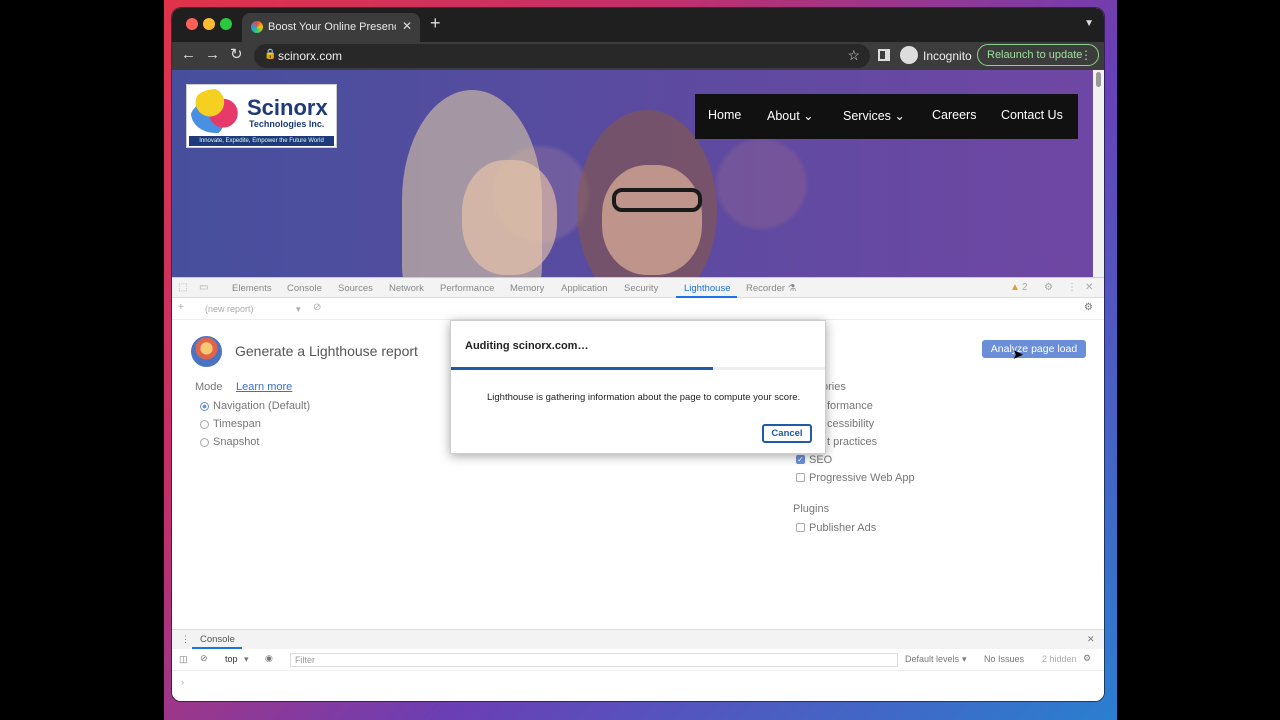  Describe the element at coordinates (317, 307) in the screenshot. I see `clear-reports-icon: ⊘` at that location.